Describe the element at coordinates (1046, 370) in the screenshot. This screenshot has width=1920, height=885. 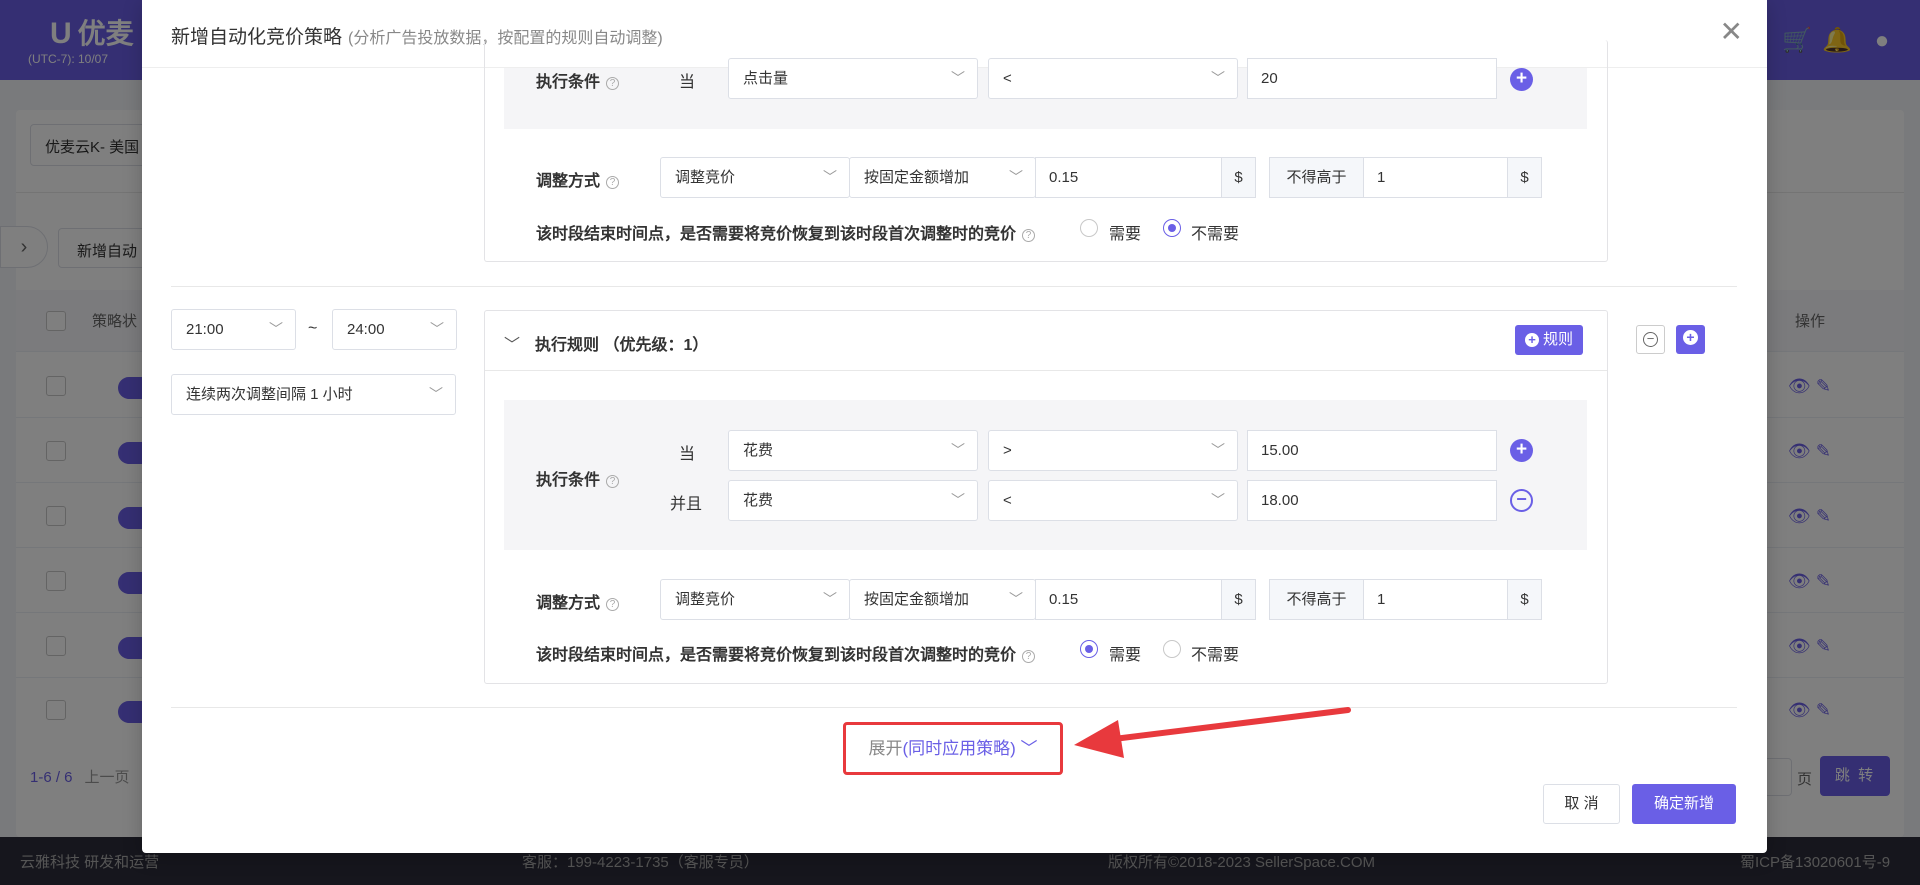
I see `rule-header-divider` at that location.